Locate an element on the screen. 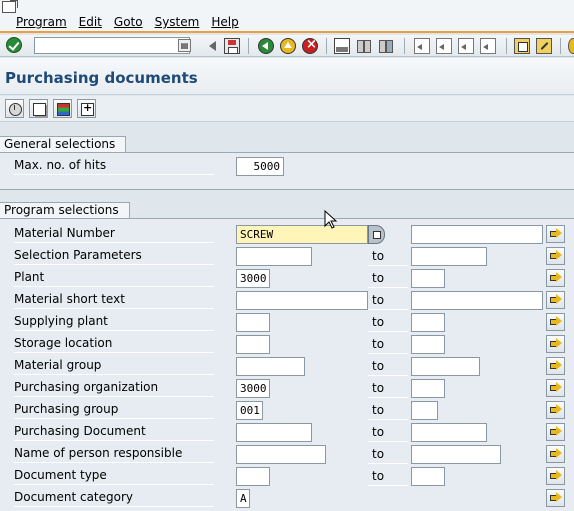  selection-row: Document category A is located at coordinates (287, 498).